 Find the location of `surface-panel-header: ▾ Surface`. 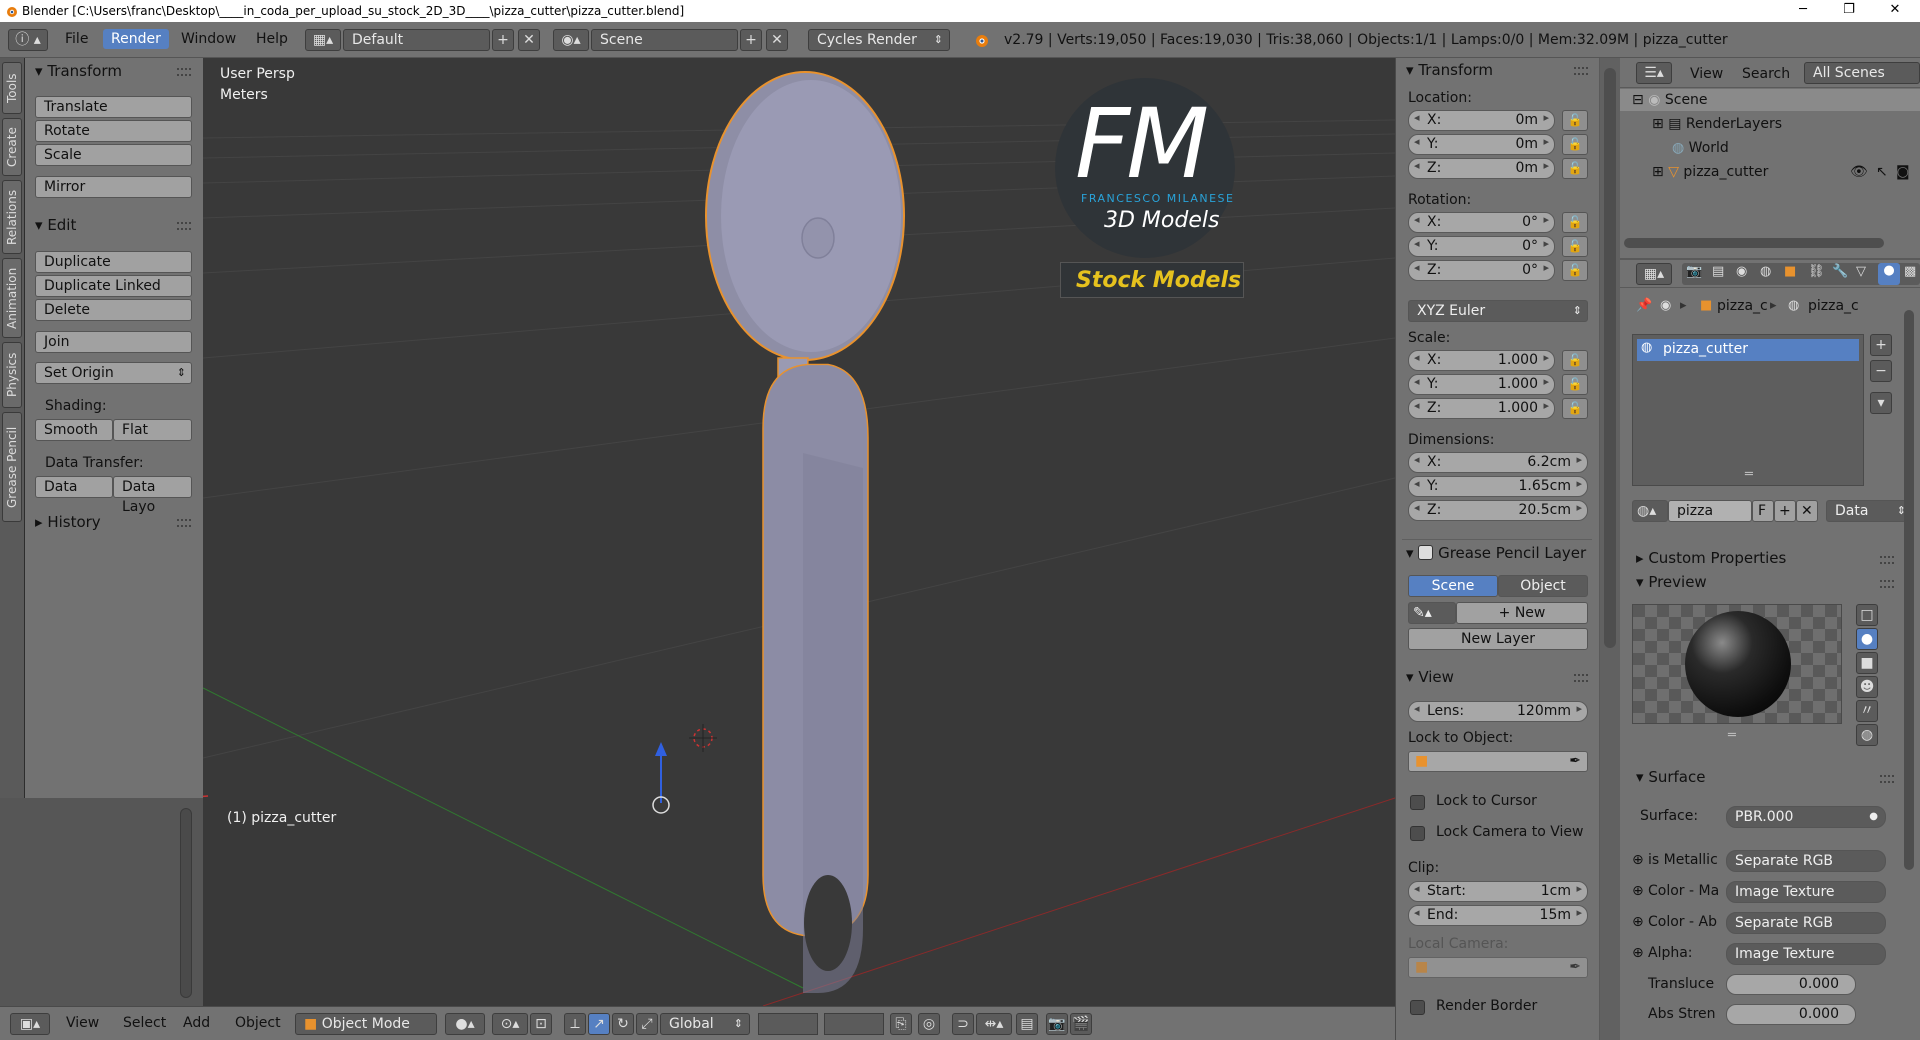

surface-panel-header: ▾ Surface is located at coordinates (1670, 777).